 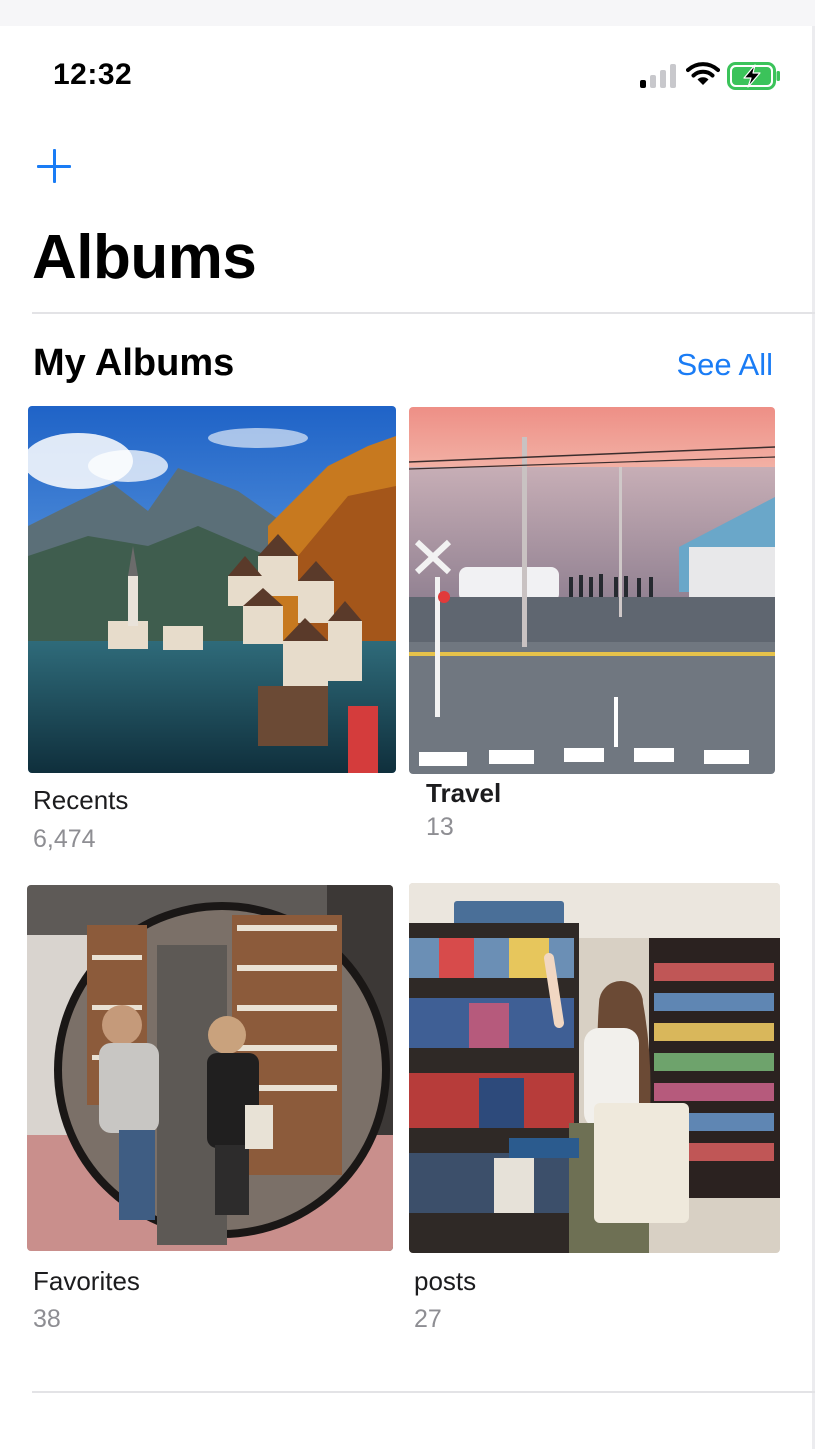 What do you see at coordinates (659, 76) in the screenshot?
I see `cellular-signal-icon` at bounding box center [659, 76].